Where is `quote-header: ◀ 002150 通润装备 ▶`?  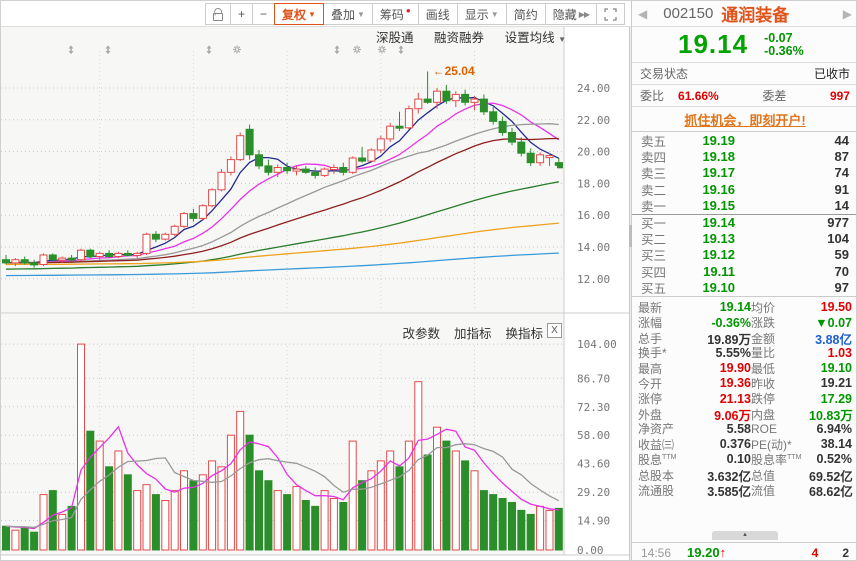
quote-header: ◀ 002150 通润装备 ▶ is located at coordinates (744, 14).